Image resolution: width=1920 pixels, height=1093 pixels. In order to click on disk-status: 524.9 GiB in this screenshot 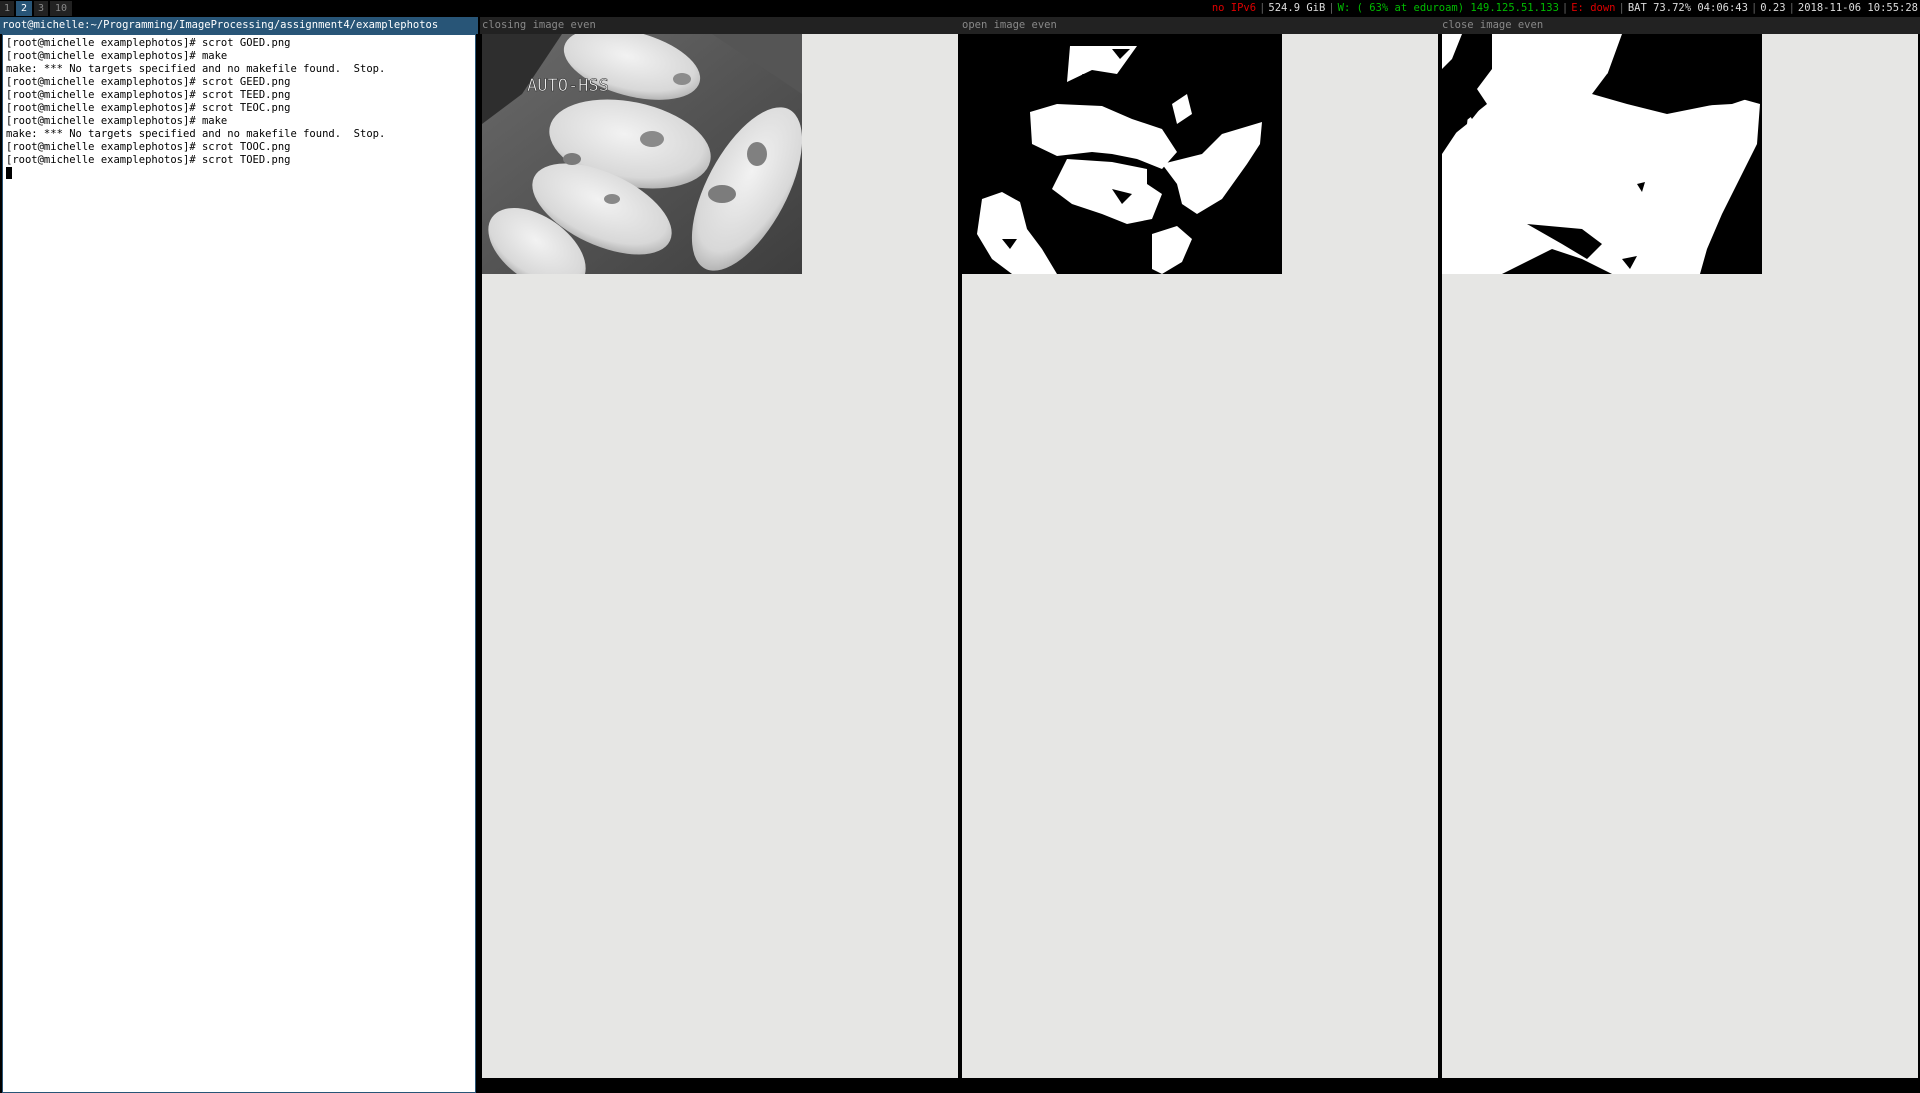, I will do `click(1297, 8)`.